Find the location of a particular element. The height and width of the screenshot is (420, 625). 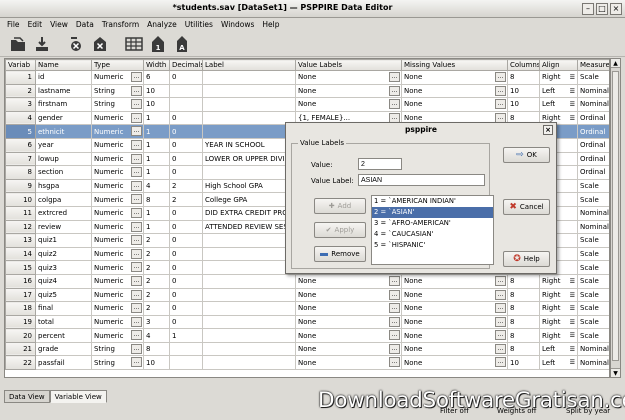

row-number: 10 is located at coordinates (20, 199).